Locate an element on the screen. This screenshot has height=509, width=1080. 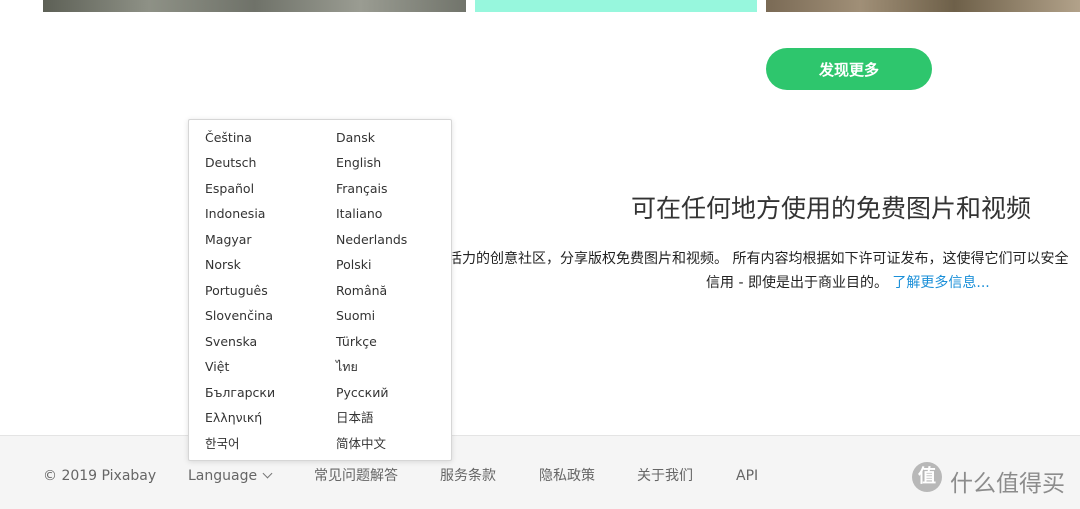
language-option: Magyar is located at coordinates (228, 240).